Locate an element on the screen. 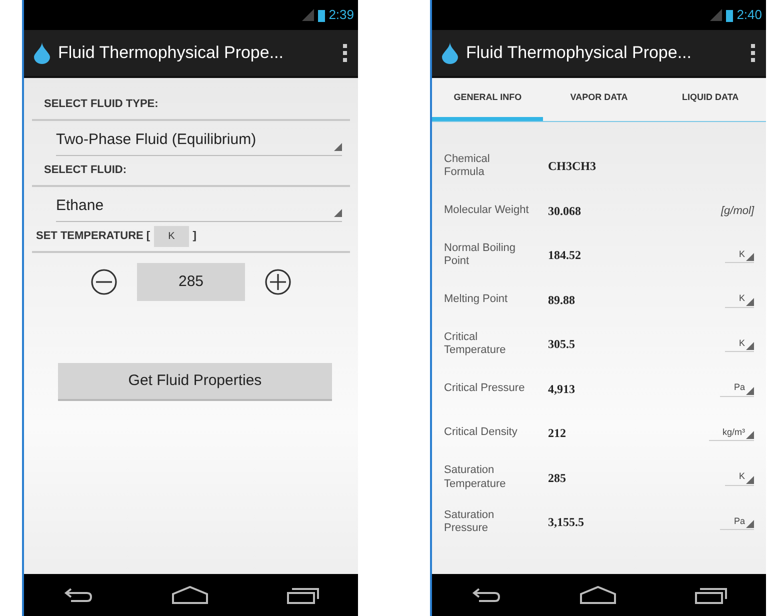 The height and width of the screenshot is (616, 778). field-label: SET TEMPERATURE [ is located at coordinates (93, 236).